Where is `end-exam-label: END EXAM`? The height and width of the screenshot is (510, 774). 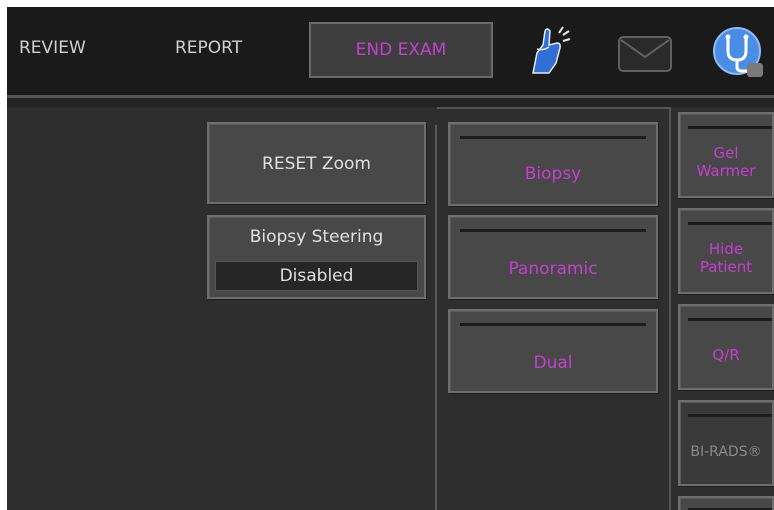 end-exam-label: END EXAM is located at coordinates (401, 50).